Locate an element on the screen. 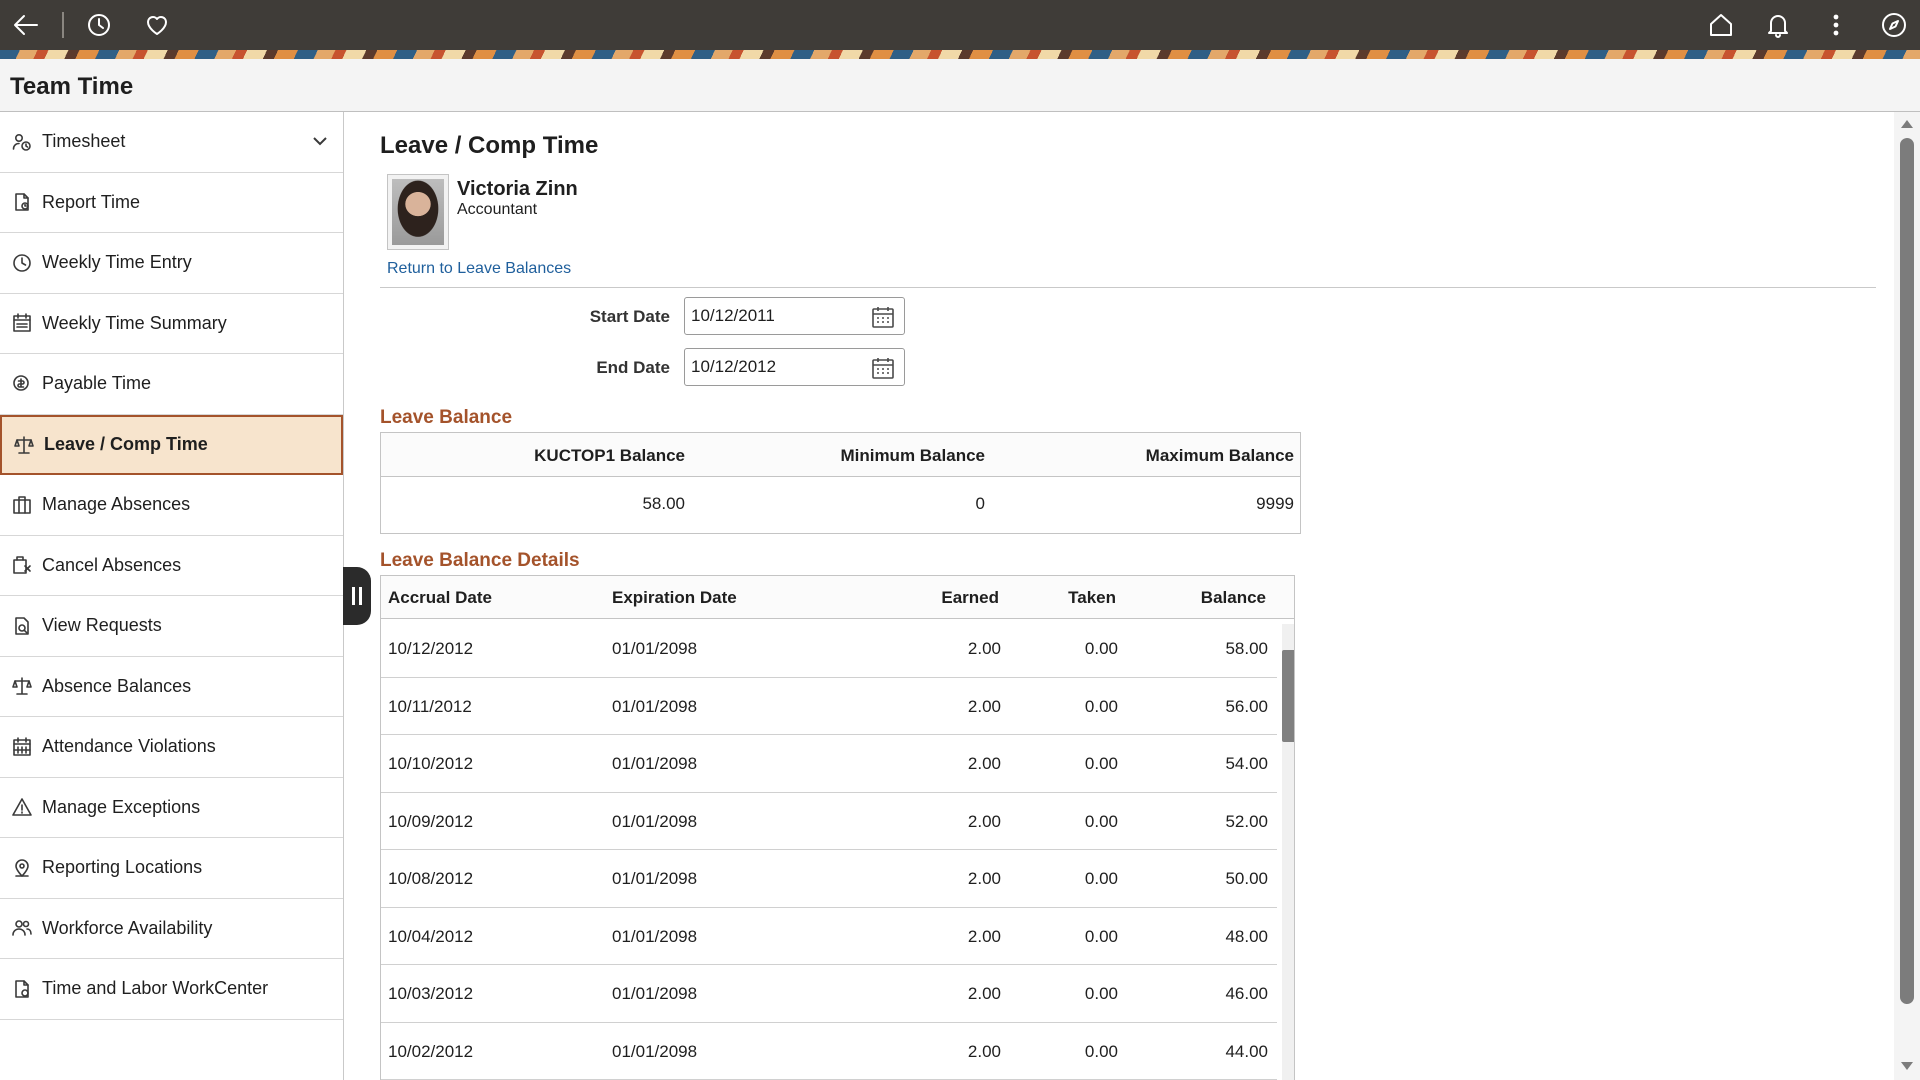 The width and height of the screenshot is (1920, 1080). user-clock-icon is located at coordinates (22, 142).